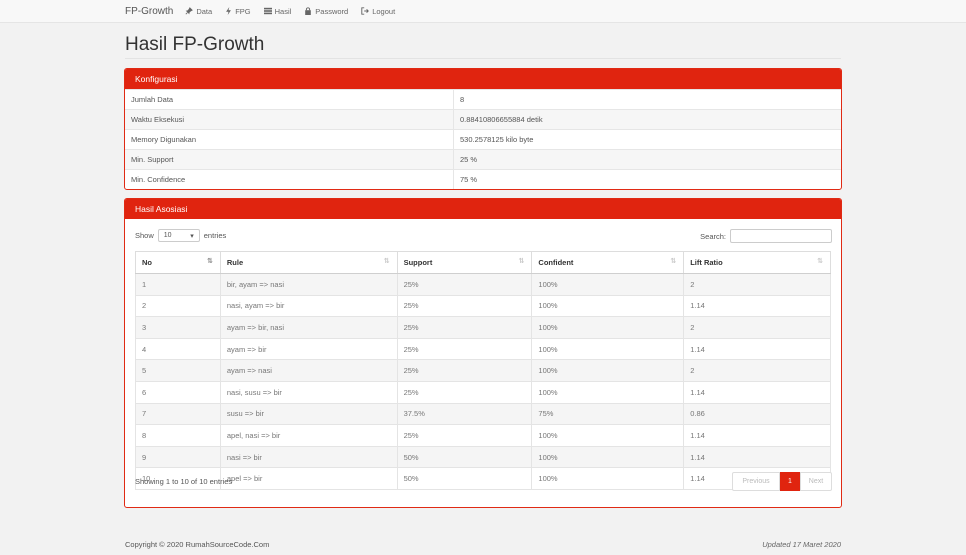  I want to click on table-cell: 6, so click(178, 392).